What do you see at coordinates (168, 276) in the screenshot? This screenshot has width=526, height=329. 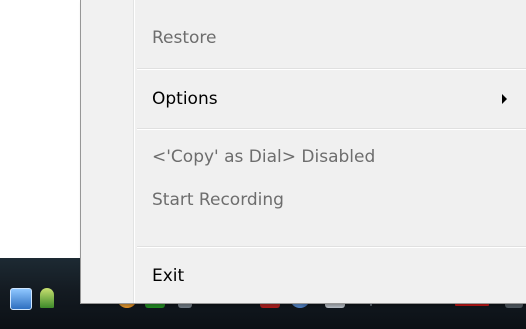 I see `menu-item-exit: Exit` at bounding box center [168, 276].